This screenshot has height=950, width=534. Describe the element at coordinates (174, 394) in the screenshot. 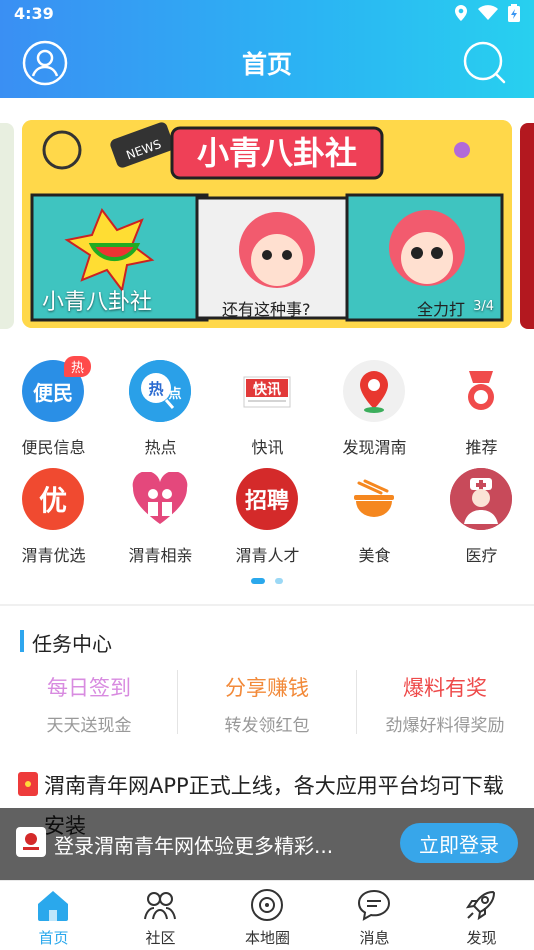

I see `svg-text: 点` at that location.